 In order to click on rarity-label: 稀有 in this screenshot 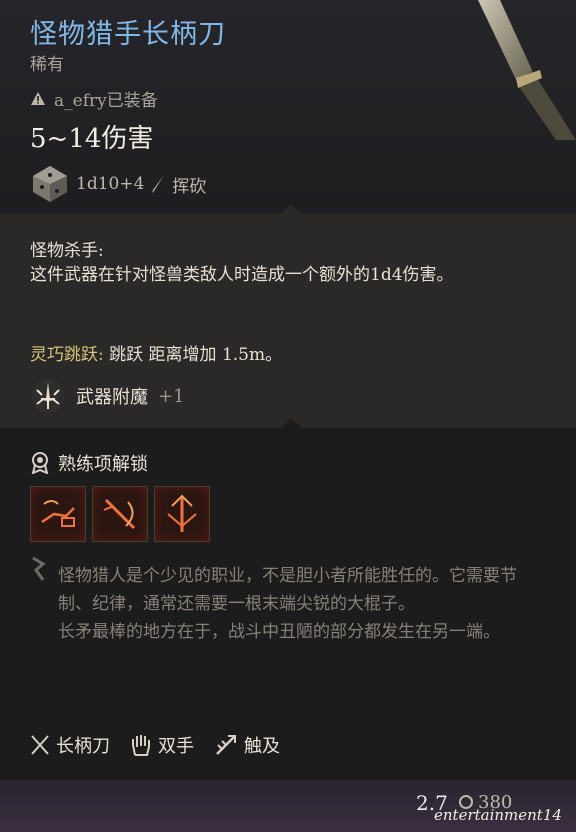, I will do `click(47, 65)`.